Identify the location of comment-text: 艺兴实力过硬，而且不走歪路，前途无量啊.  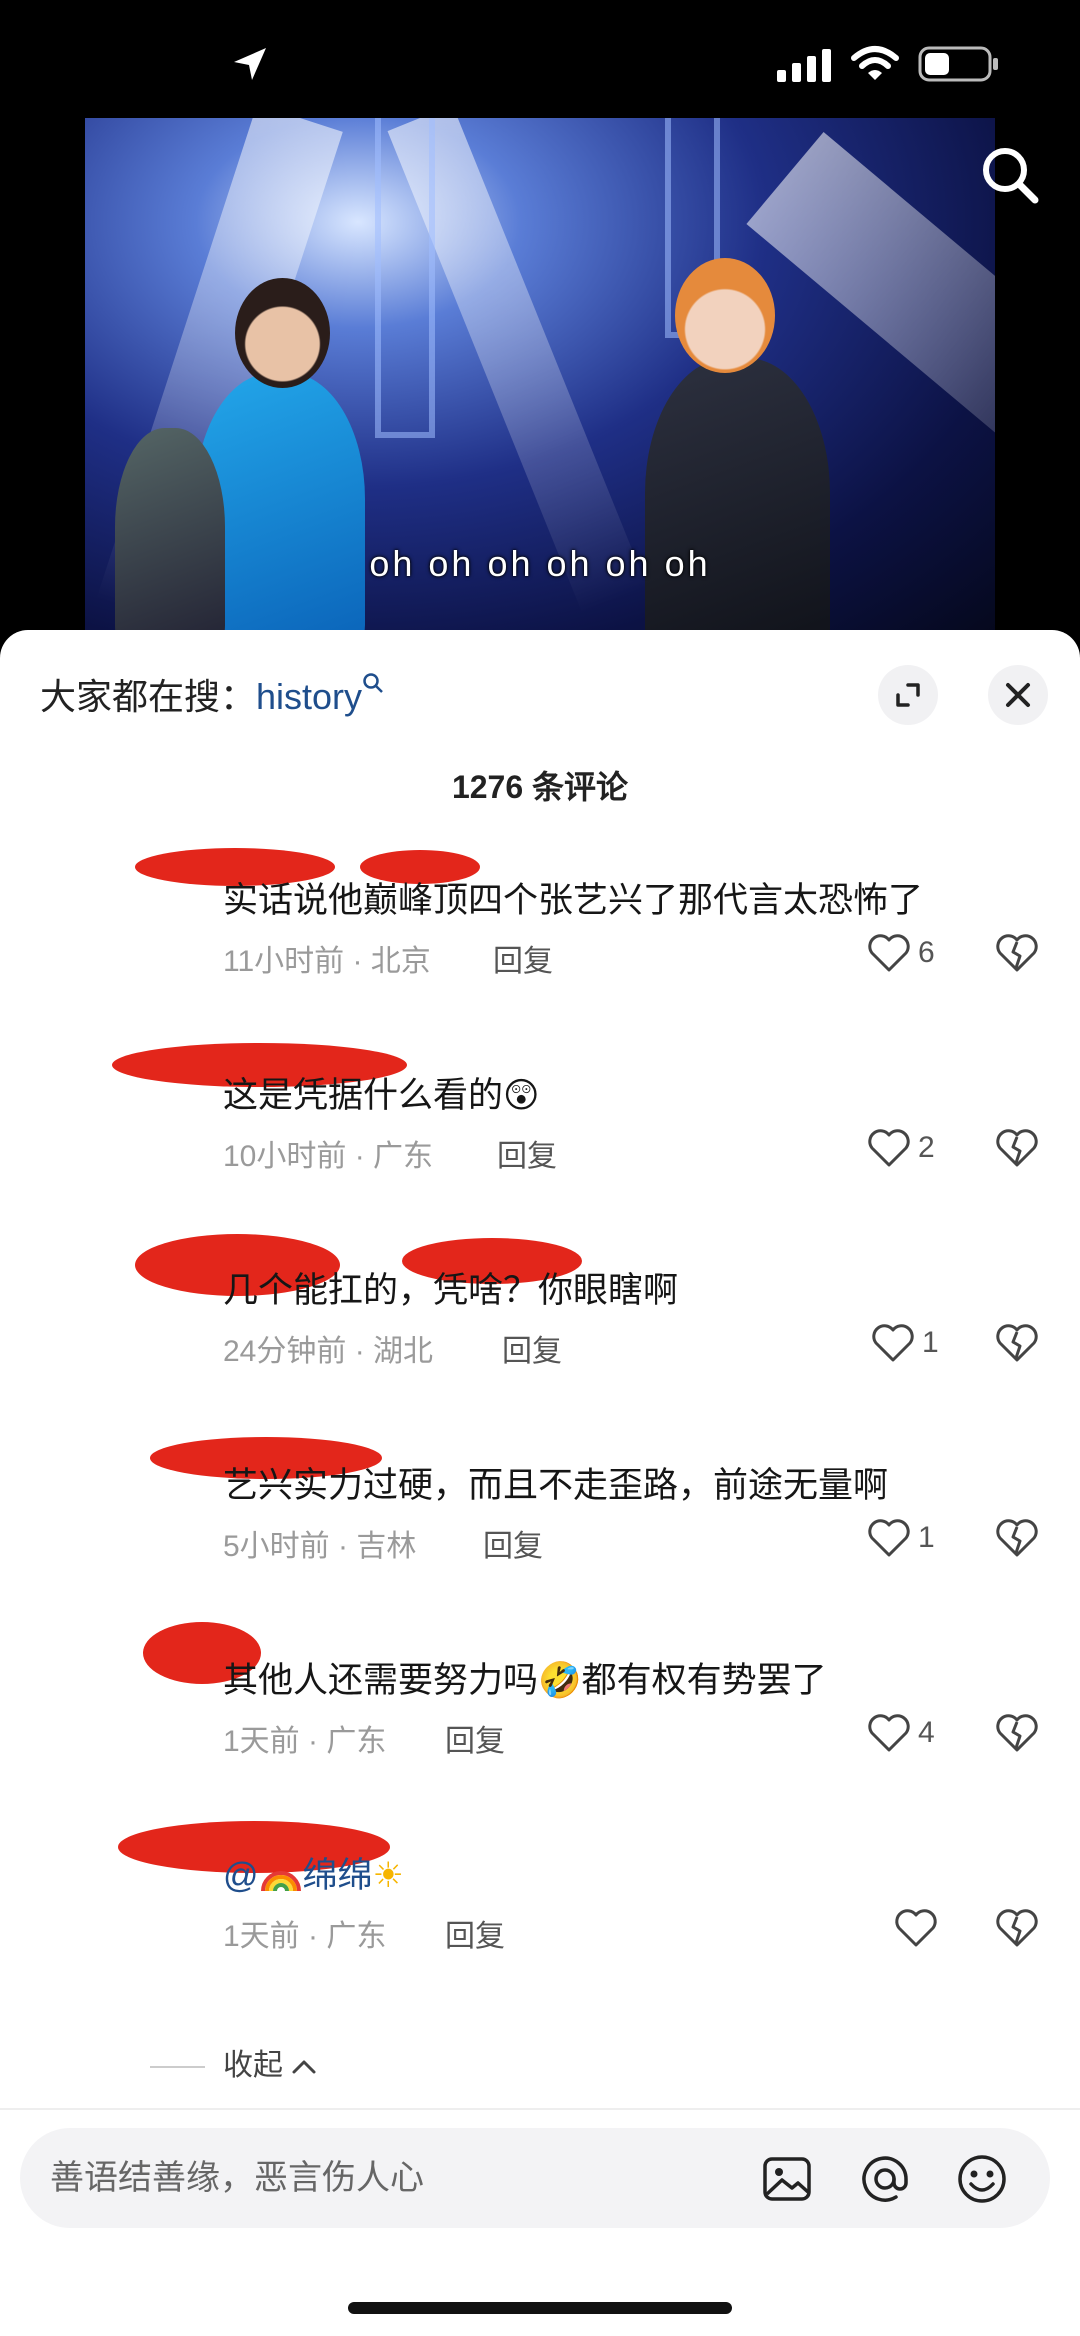
(556, 1485).